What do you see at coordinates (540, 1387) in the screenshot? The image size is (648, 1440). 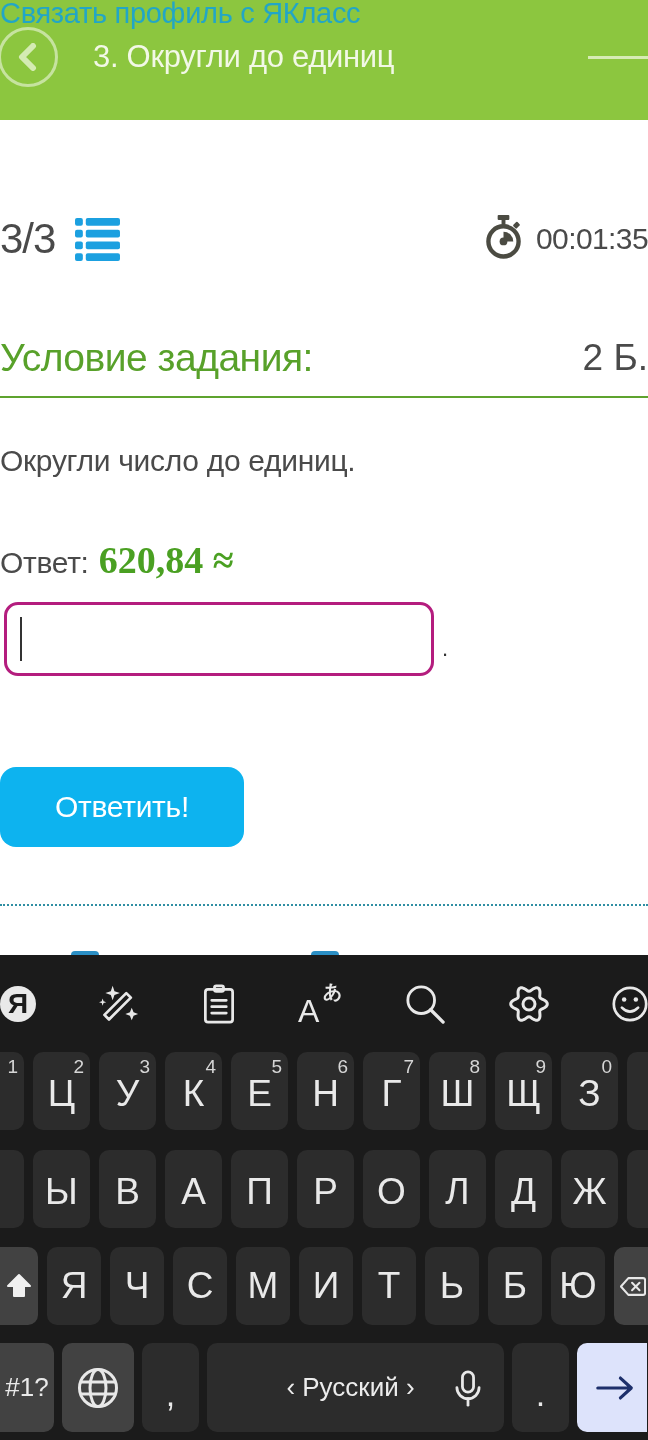 I see `keyboard-key: .` at bounding box center [540, 1387].